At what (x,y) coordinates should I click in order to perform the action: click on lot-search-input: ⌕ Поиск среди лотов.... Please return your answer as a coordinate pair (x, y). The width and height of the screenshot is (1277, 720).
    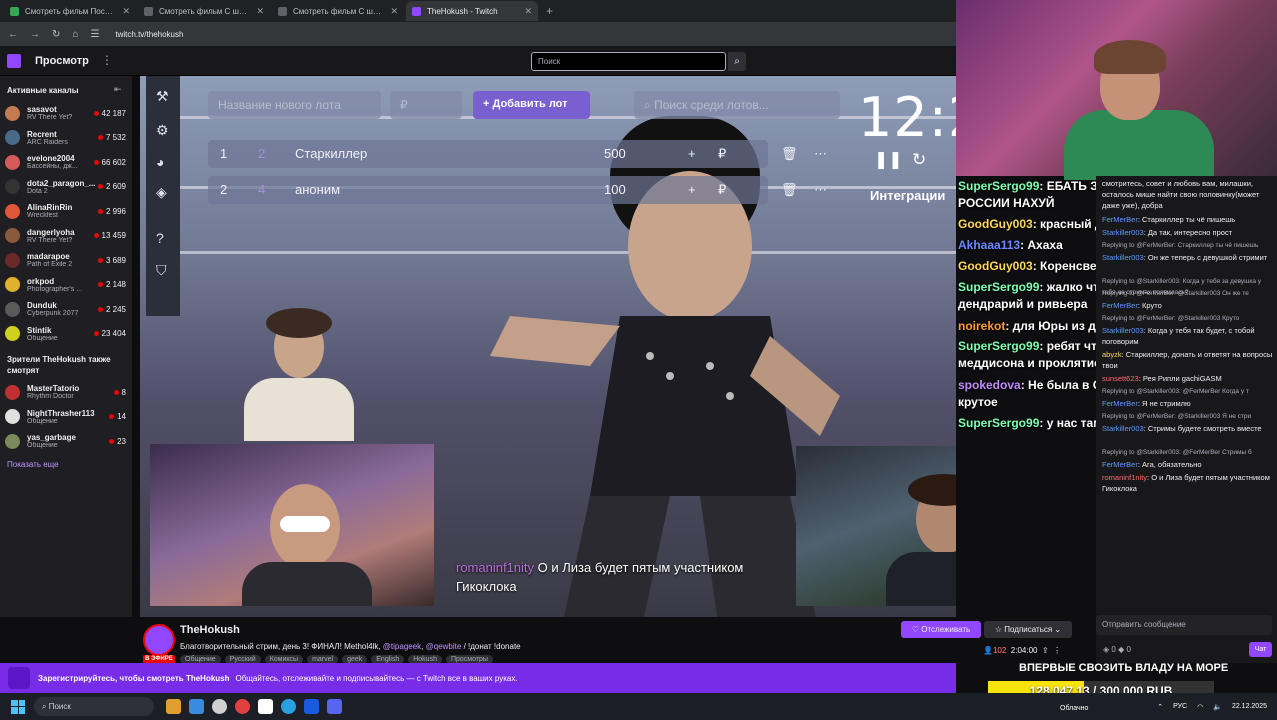
    Looking at the image, I should click on (737, 105).